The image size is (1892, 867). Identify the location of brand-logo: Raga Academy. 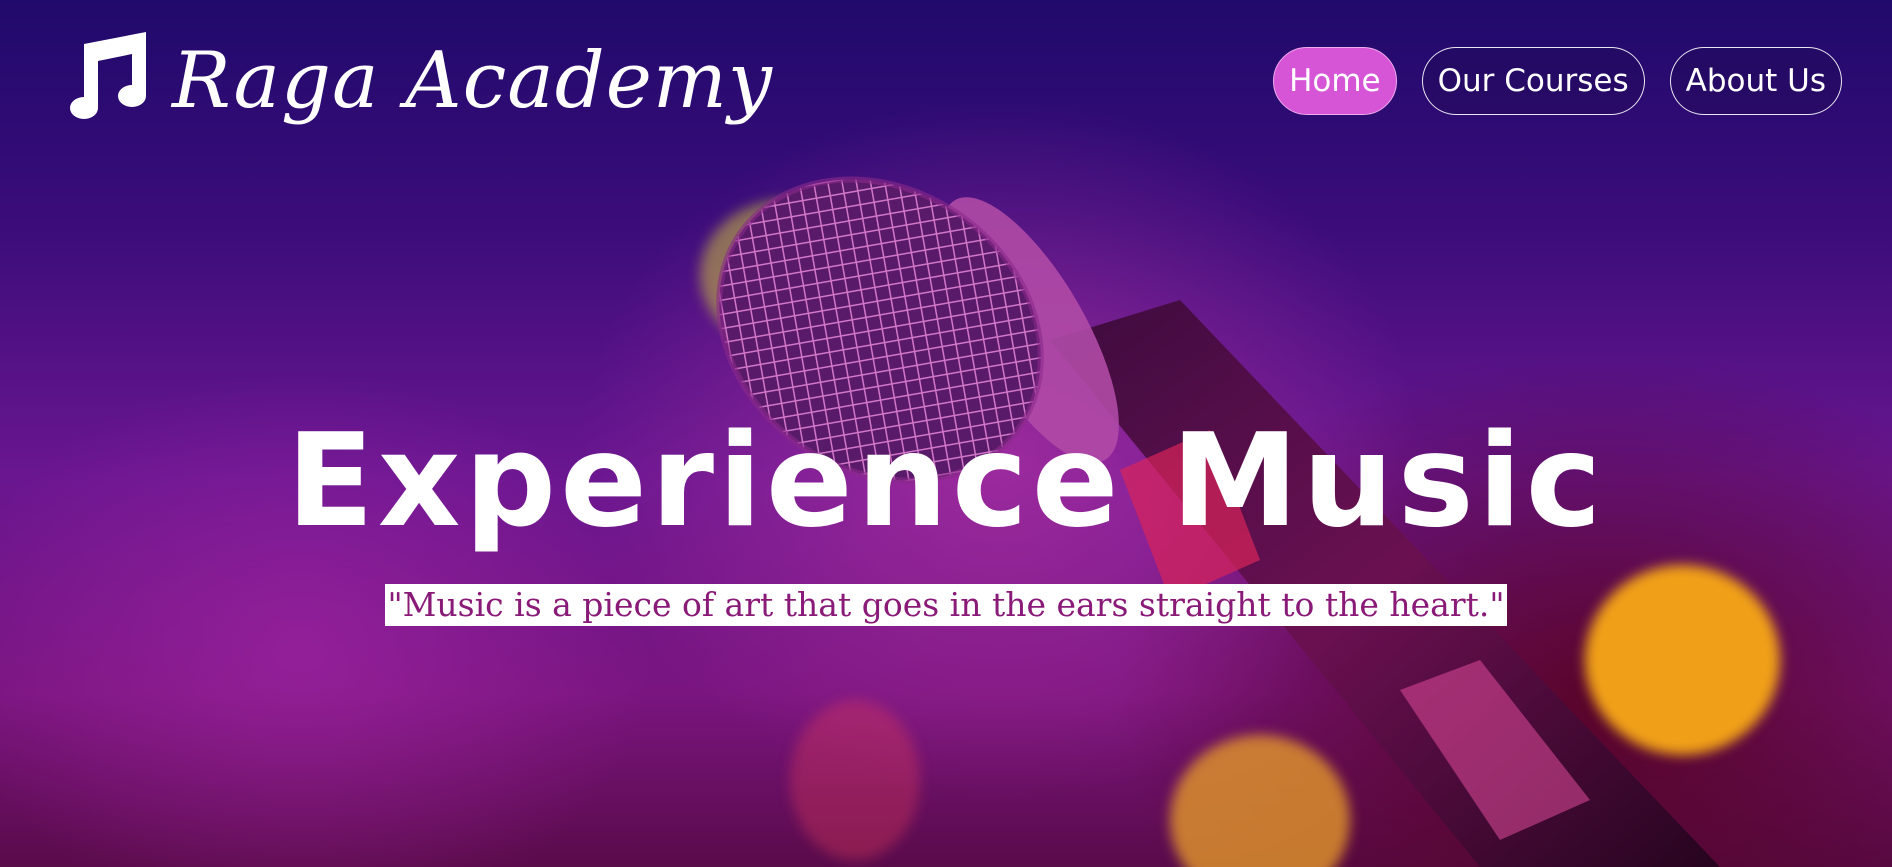
(415, 77).